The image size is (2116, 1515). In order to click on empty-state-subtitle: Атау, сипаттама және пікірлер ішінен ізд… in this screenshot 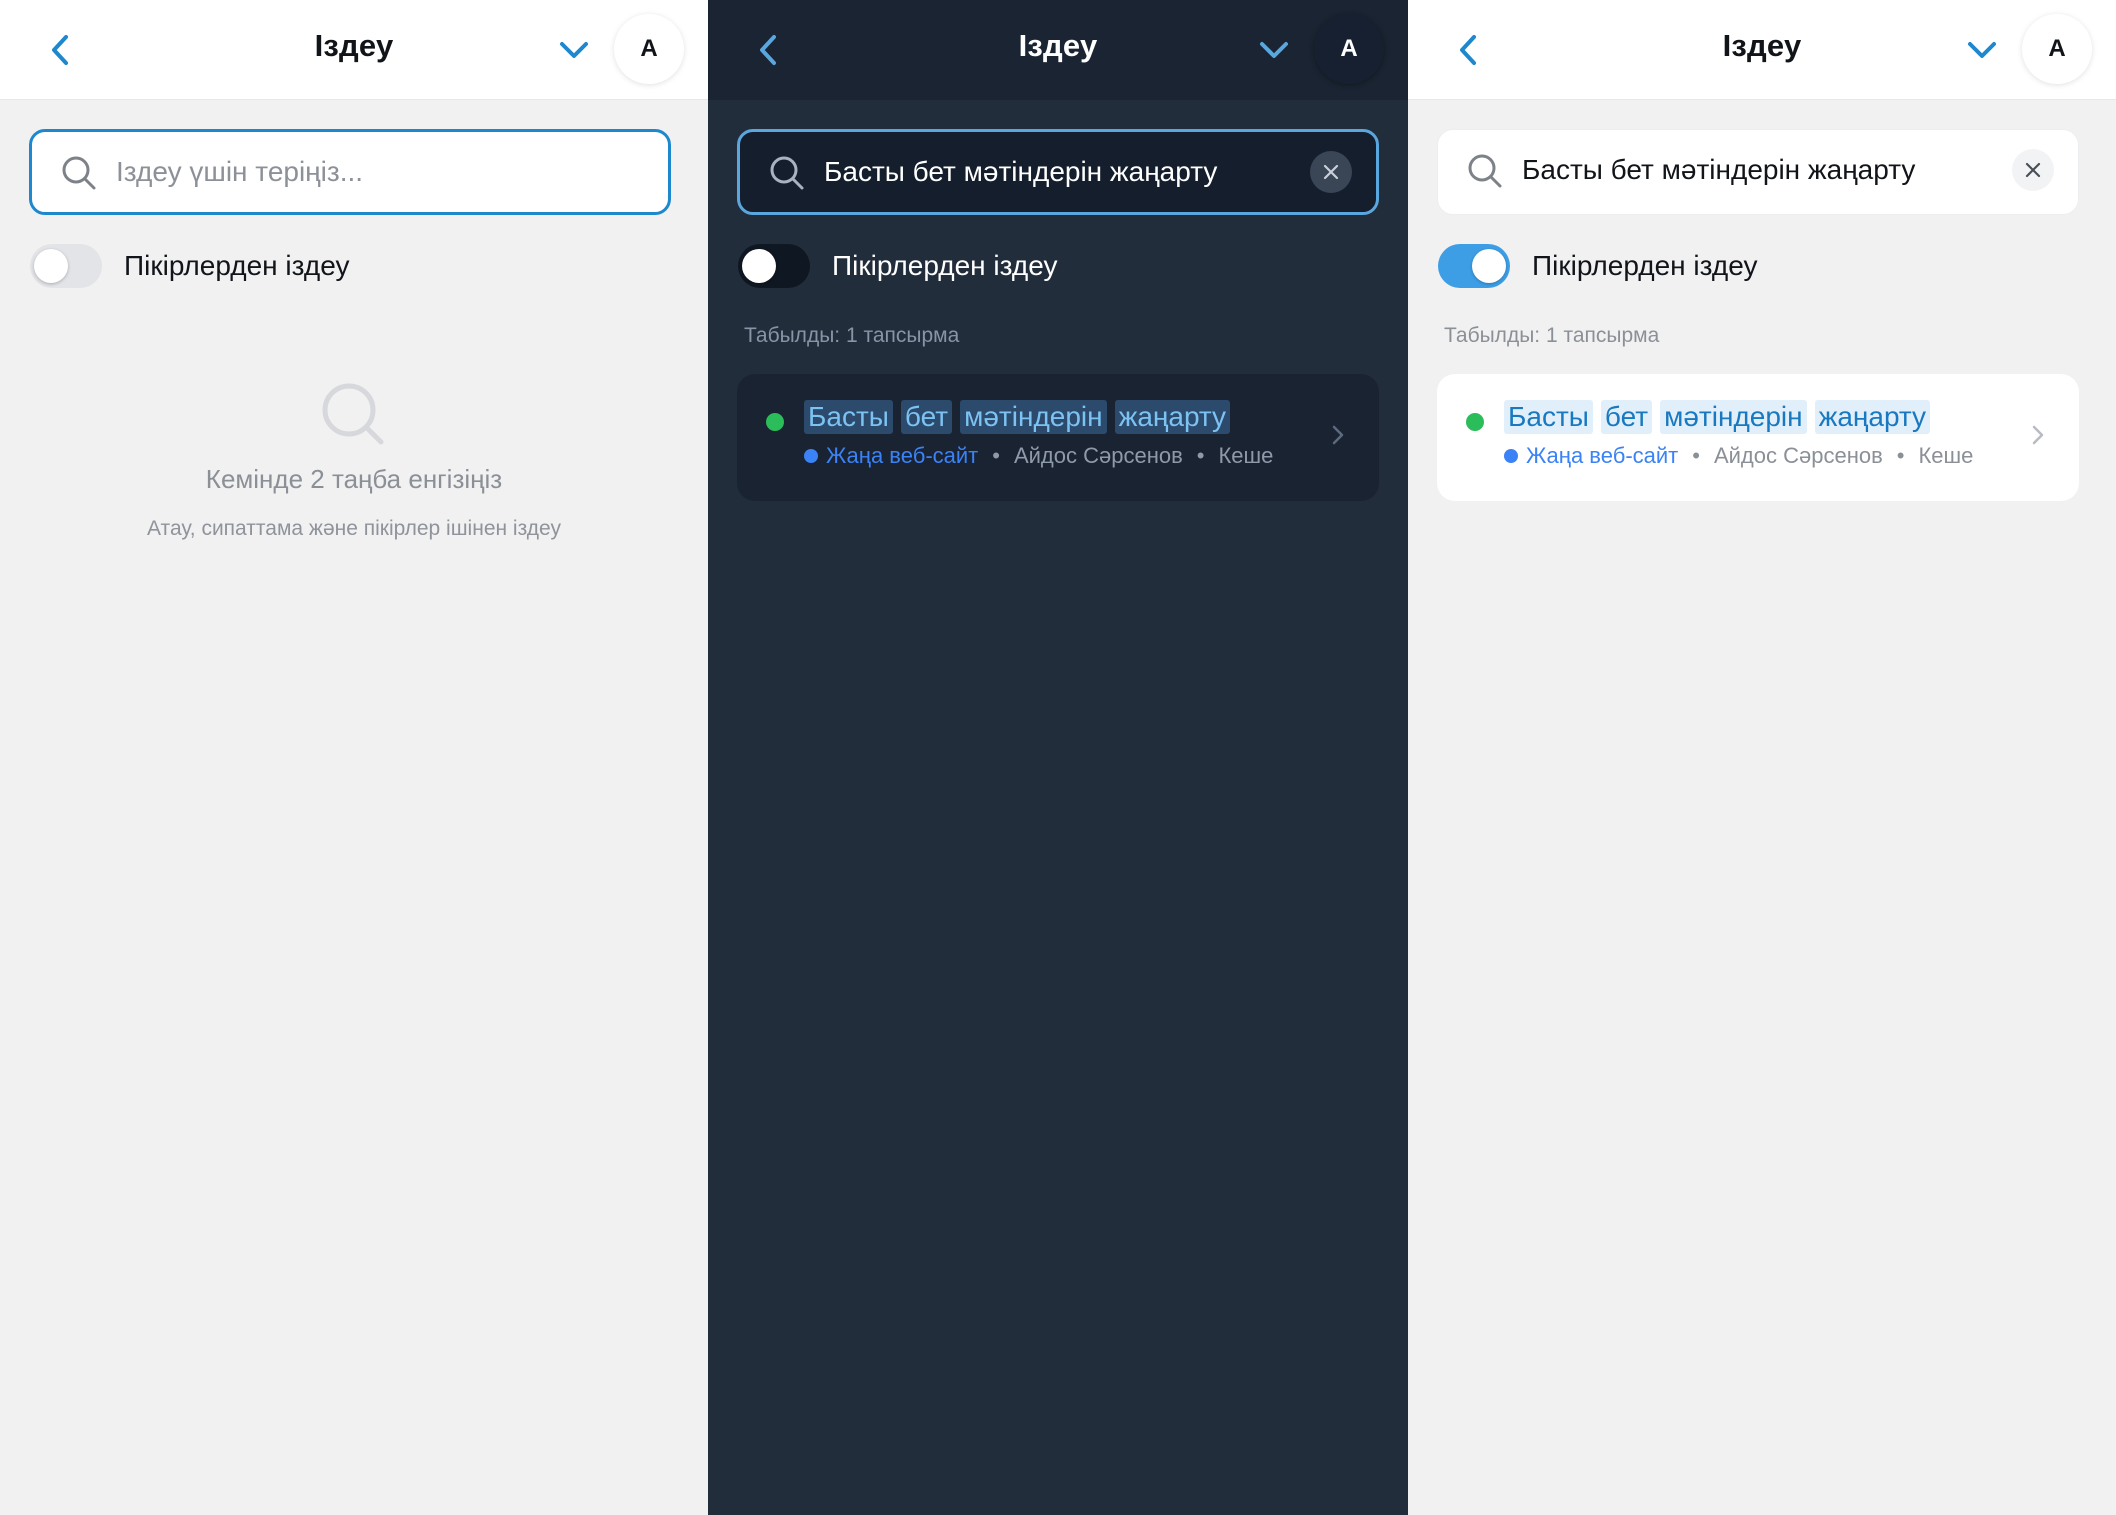, I will do `click(354, 528)`.